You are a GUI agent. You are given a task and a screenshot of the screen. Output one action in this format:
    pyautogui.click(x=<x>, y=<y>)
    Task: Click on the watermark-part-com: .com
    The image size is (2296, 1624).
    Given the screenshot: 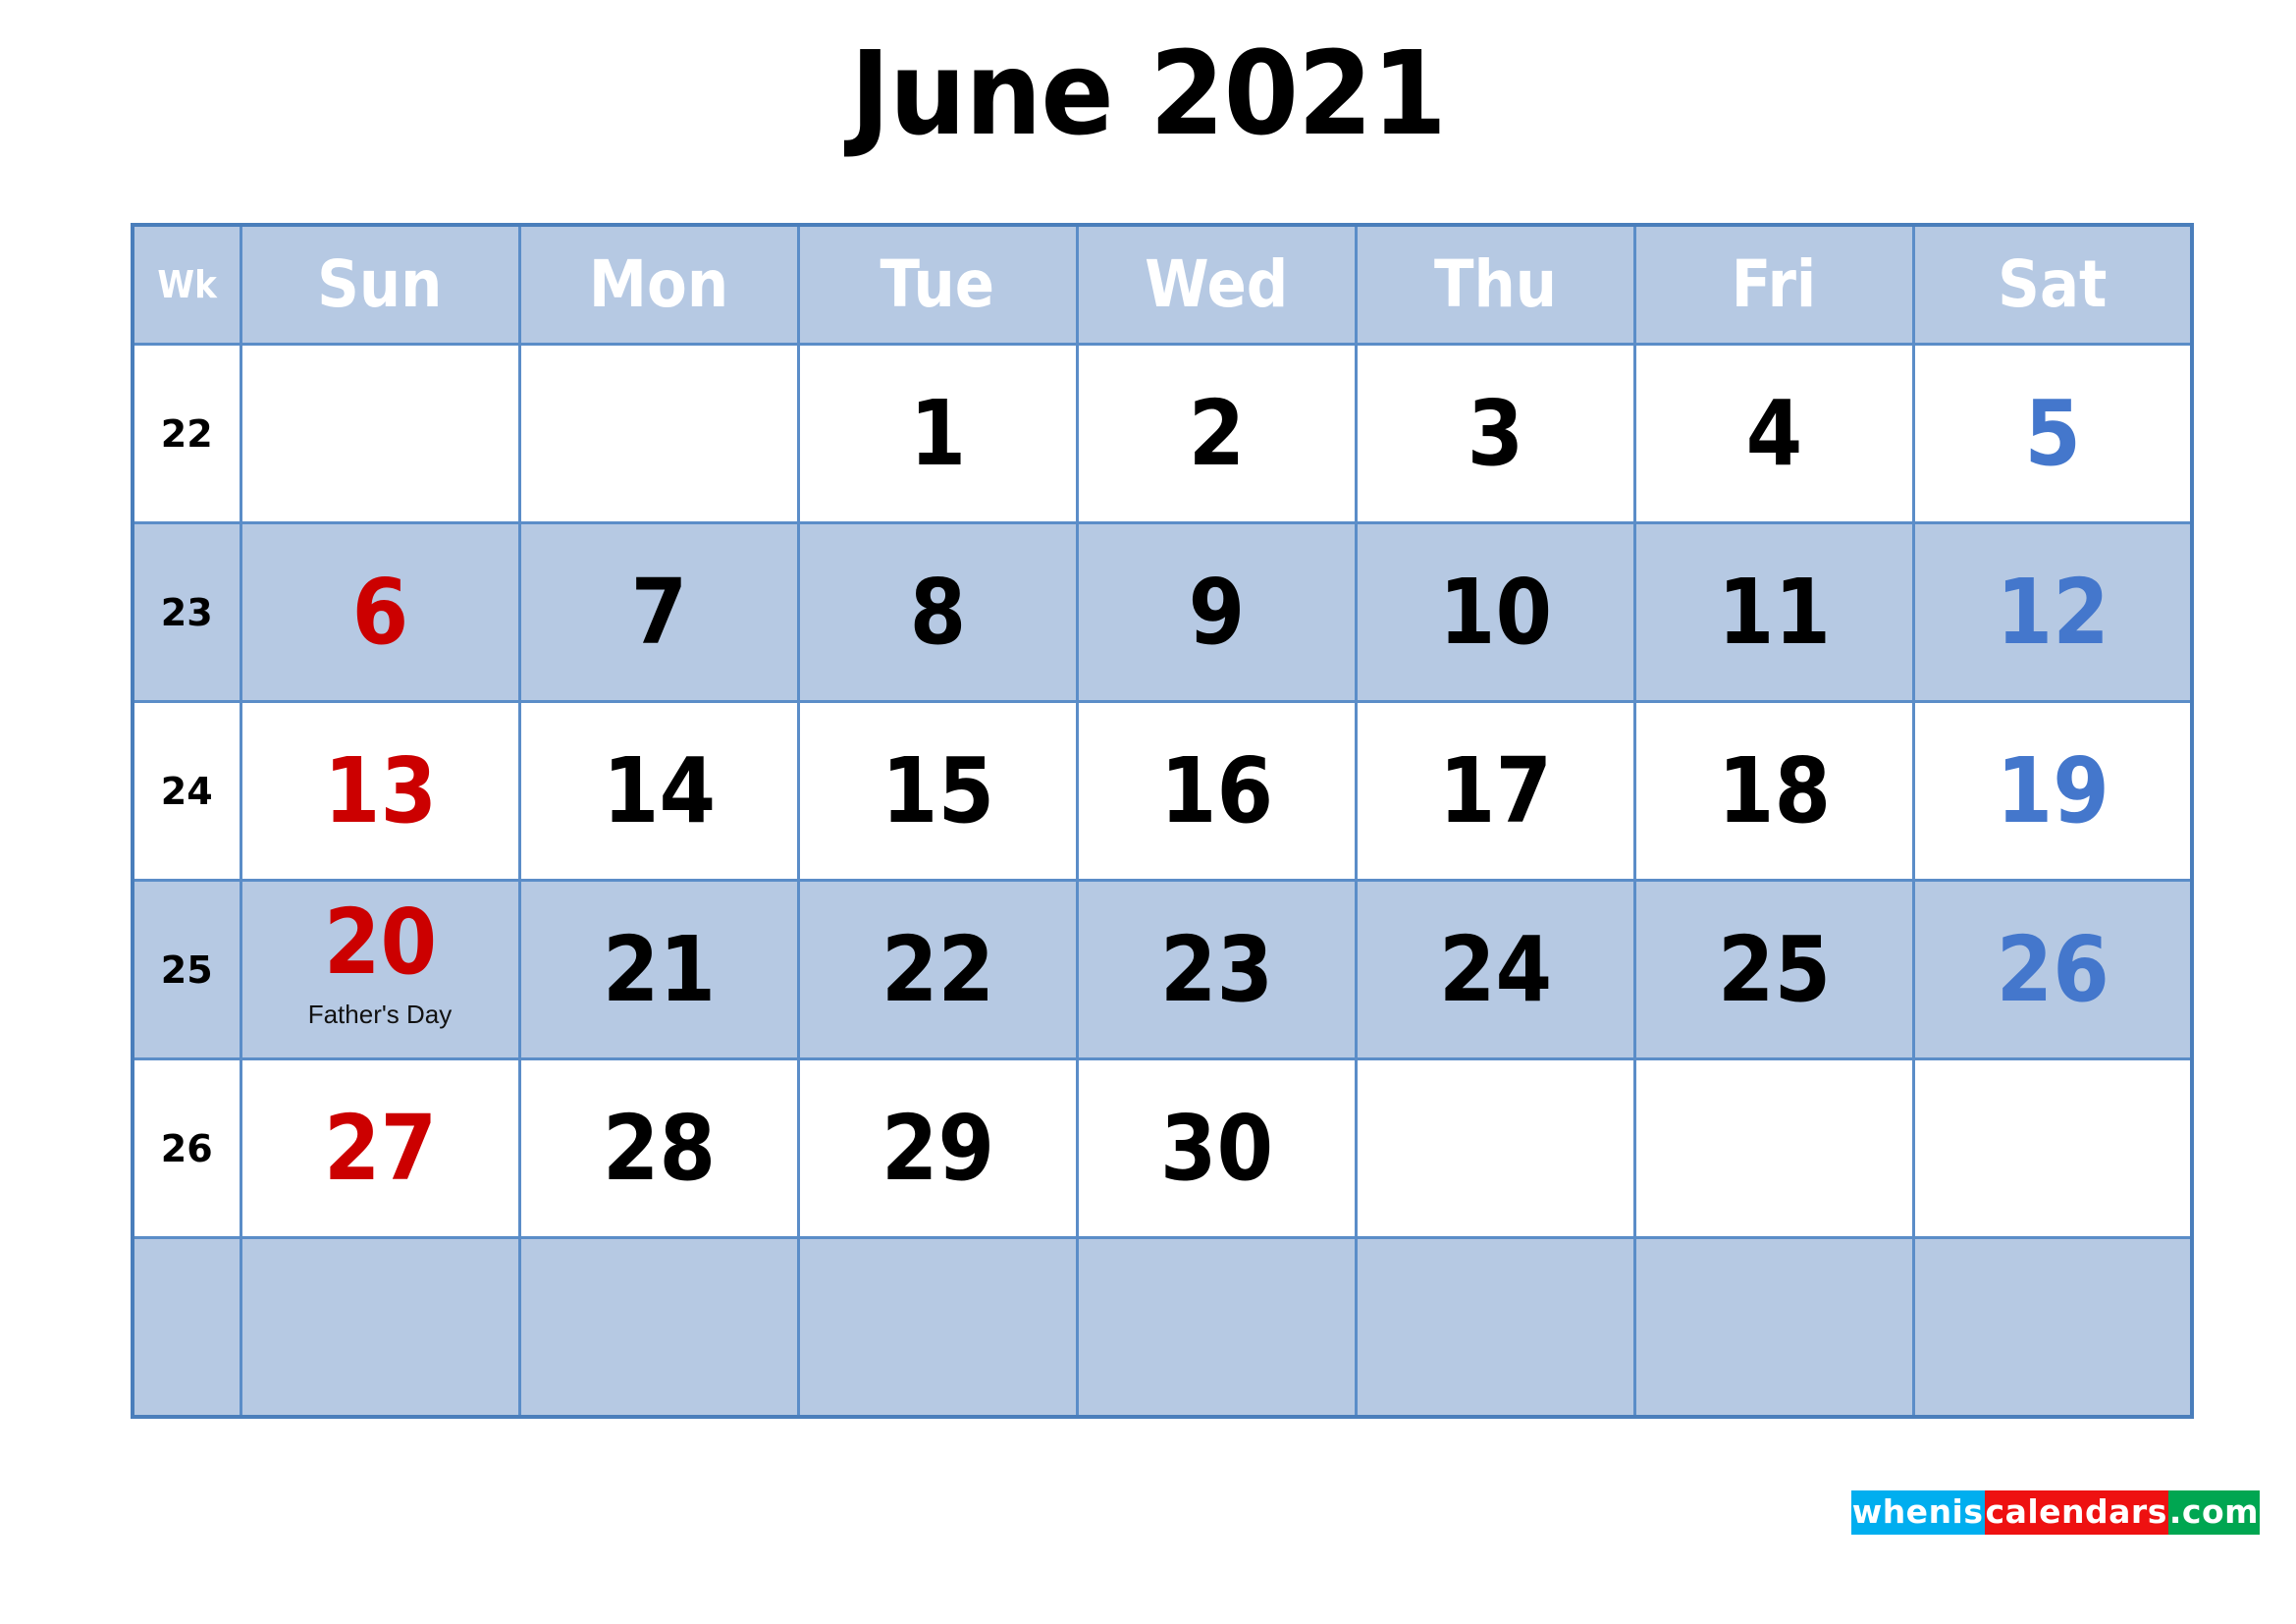 What is the action you would take?
    pyautogui.click(x=2213, y=1512)
    